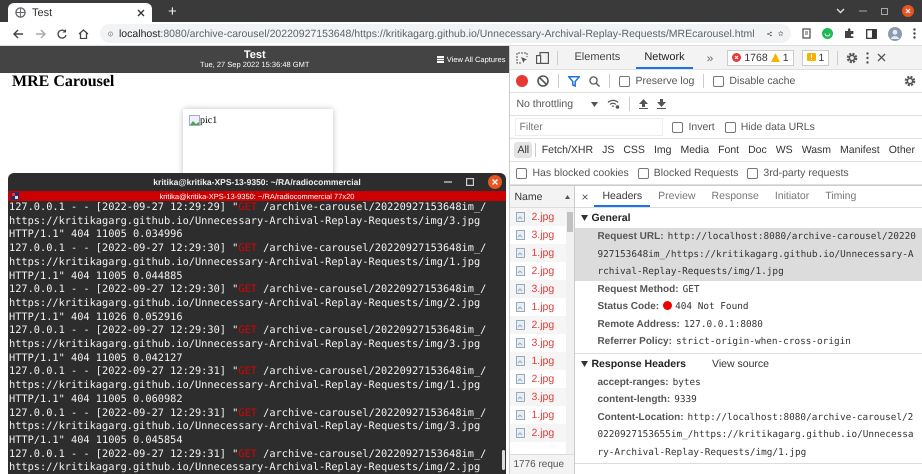  I want to click on type-filter: Img, so click(662, 150).